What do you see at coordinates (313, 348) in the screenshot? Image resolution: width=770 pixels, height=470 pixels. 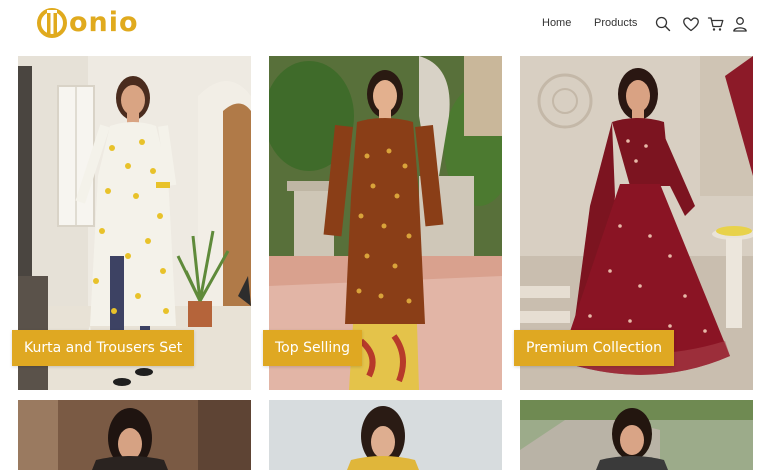 I see `category-label-top-selling: Top Selling` at bounding box center [313, 348].